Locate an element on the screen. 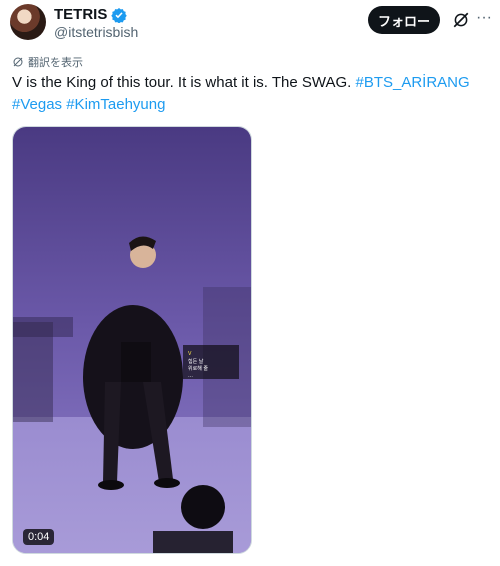  translate-link: 翻訳を表示 is located at coordinates (47, 62).